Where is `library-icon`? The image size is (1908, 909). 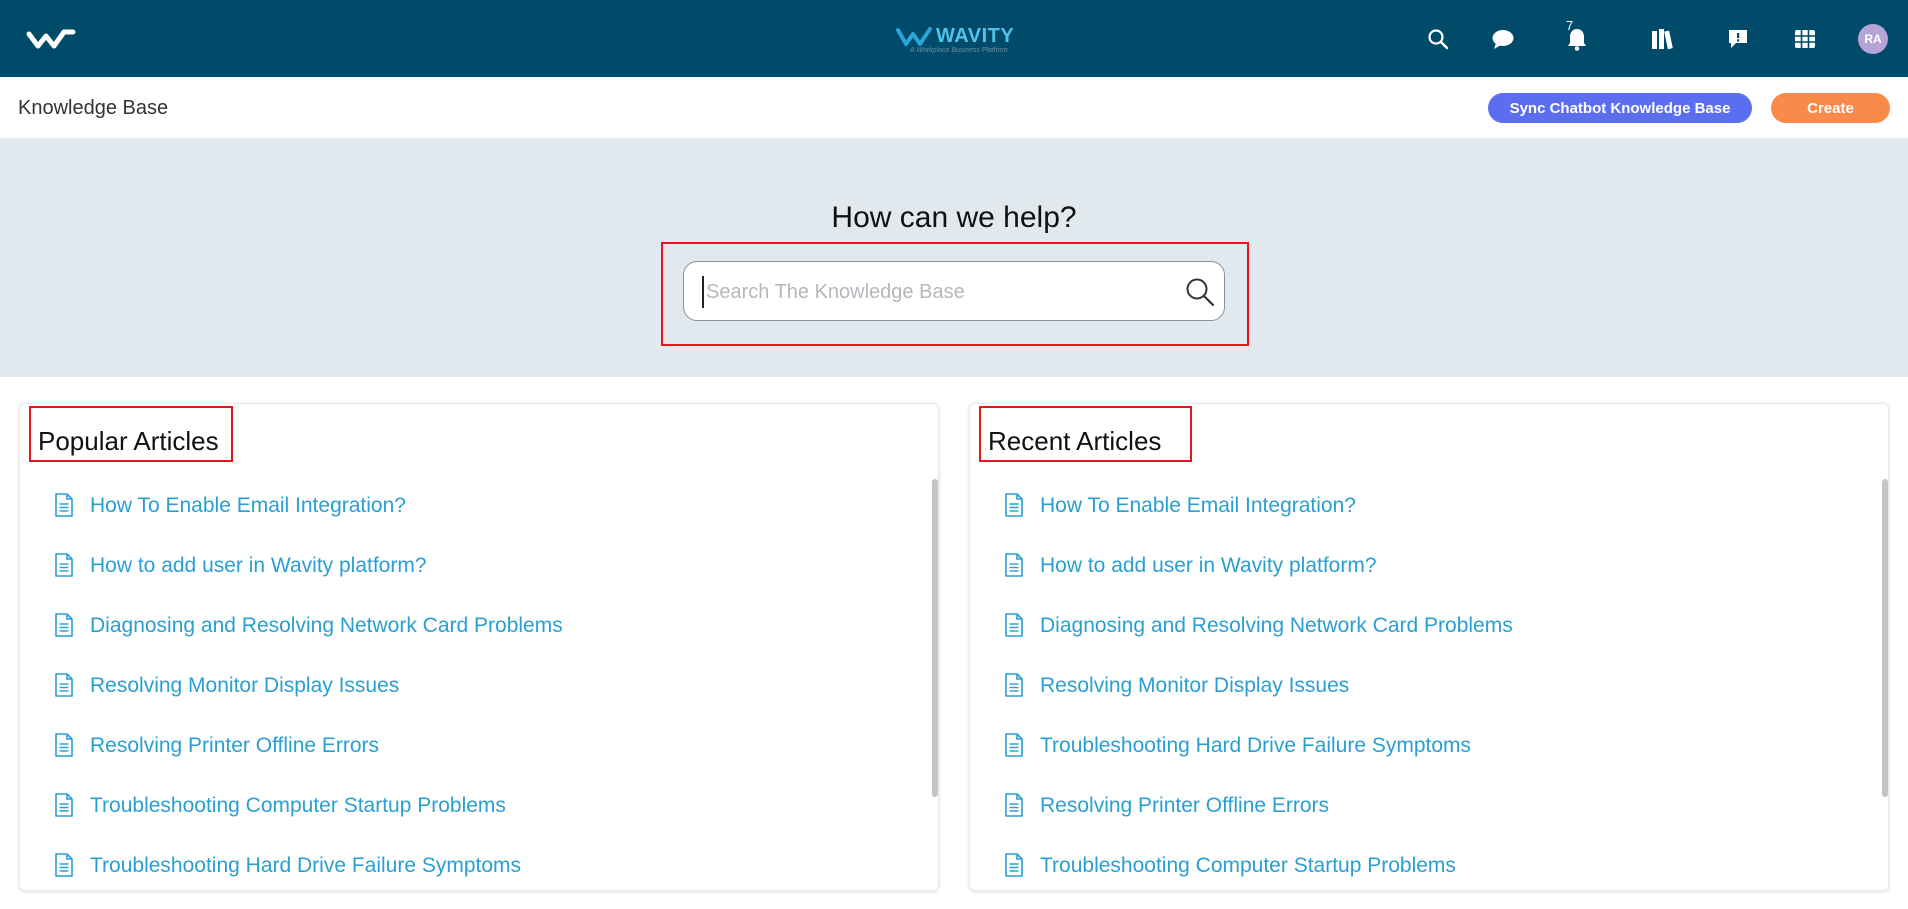
library-icon is located at coordinates (1663, 39).